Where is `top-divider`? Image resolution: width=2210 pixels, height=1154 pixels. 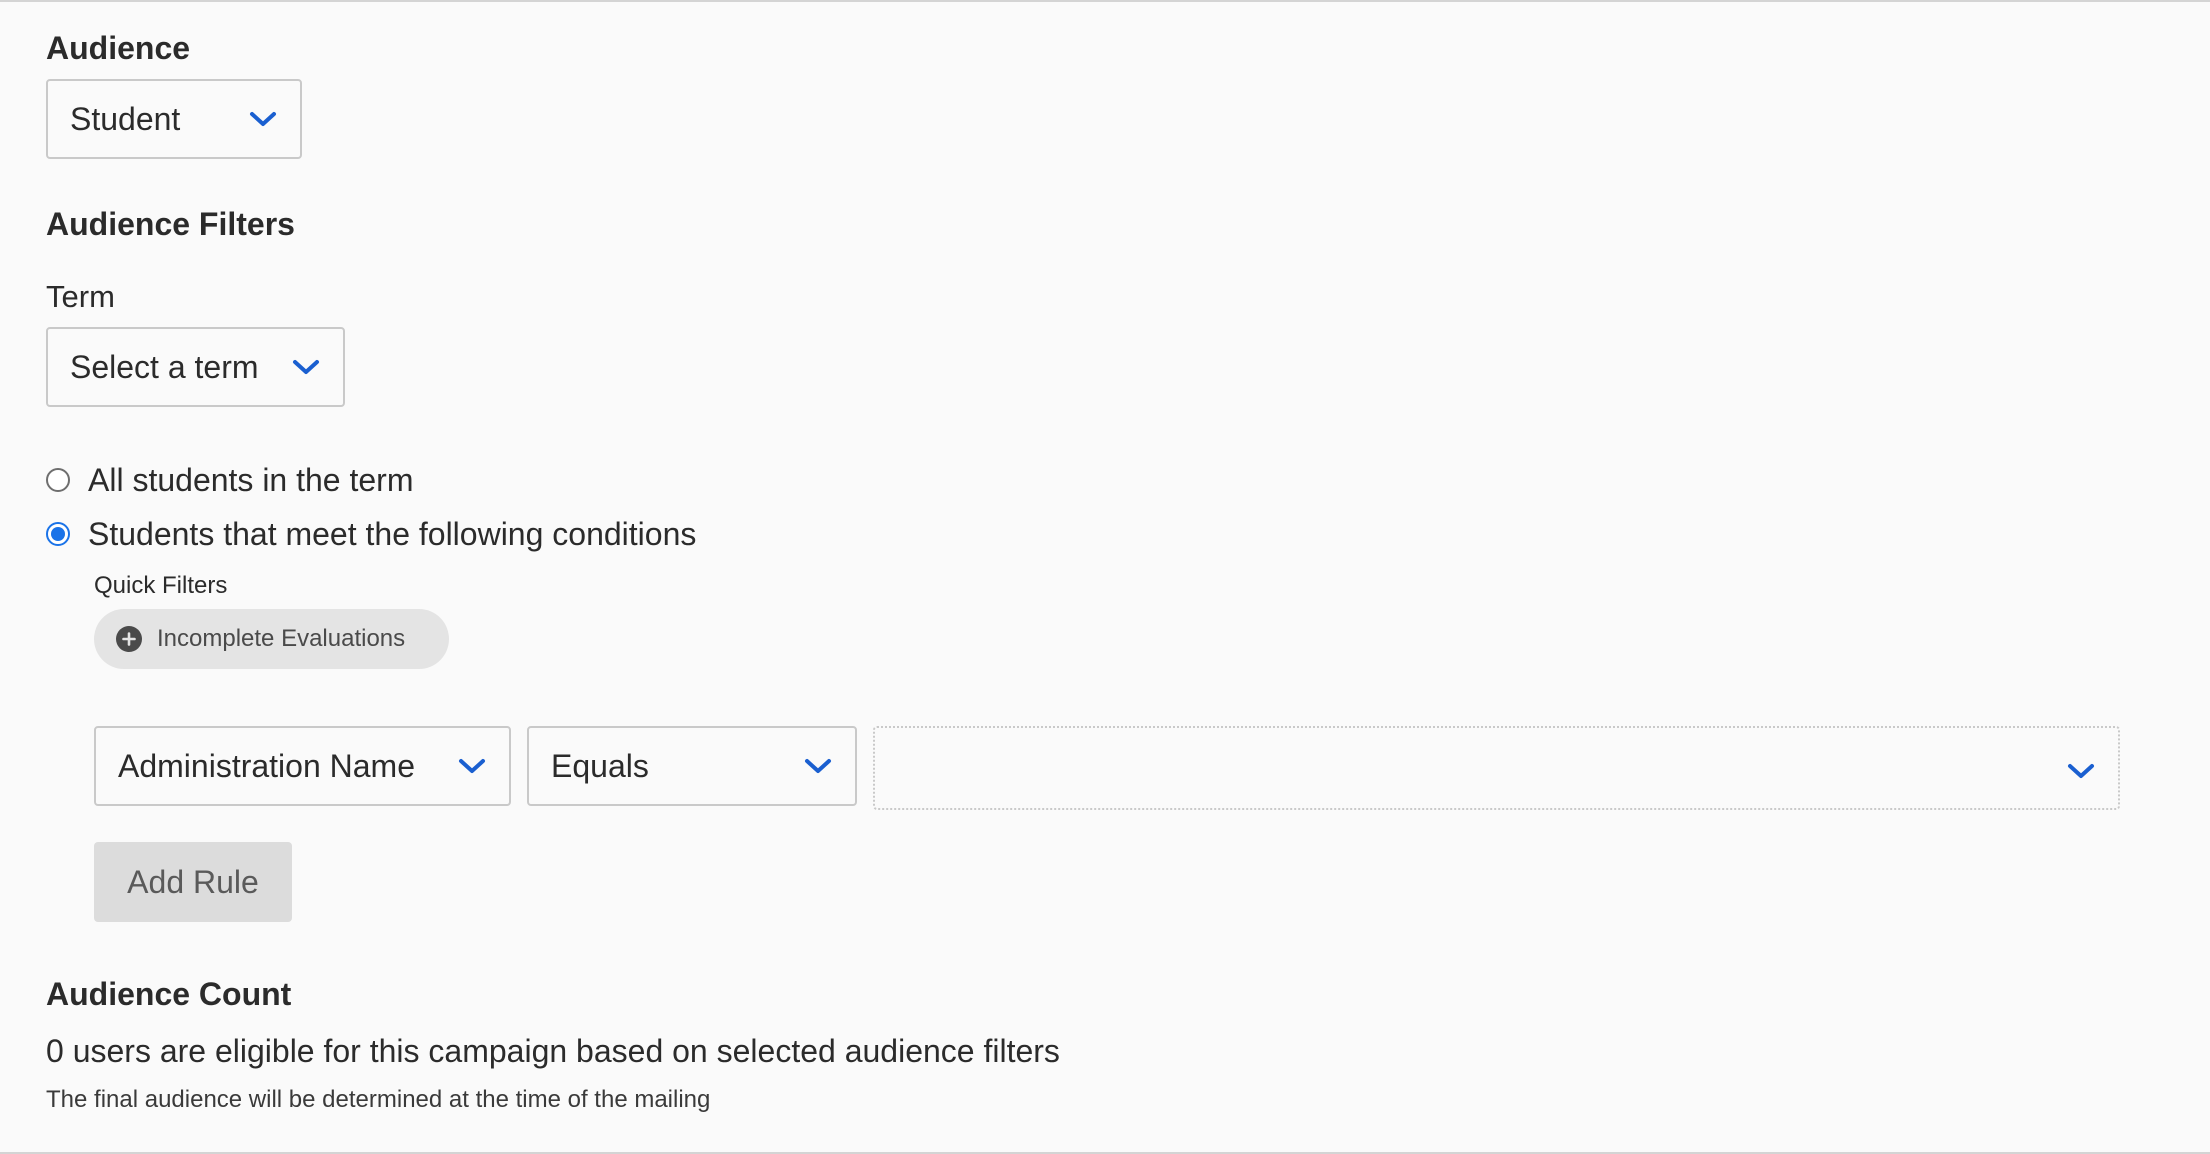 top-divider is located at coordinates (1105, 1).